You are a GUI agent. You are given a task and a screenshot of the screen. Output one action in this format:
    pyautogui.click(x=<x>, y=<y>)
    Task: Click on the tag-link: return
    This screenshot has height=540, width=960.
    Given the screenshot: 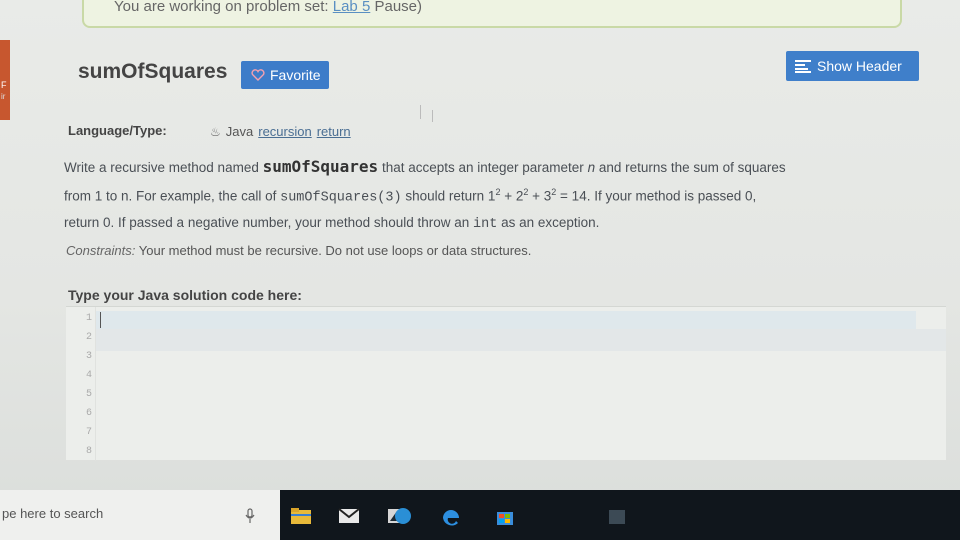 What is the action you would take?
    pyautogui.click(x=334, y=131)
    